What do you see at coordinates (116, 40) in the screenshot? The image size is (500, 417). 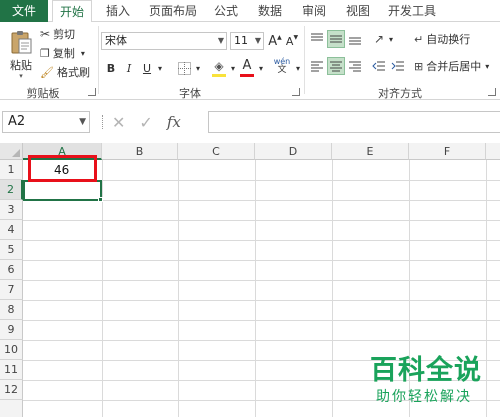 I see `font-name-value: 宋体` at bounding box center [116, 40].